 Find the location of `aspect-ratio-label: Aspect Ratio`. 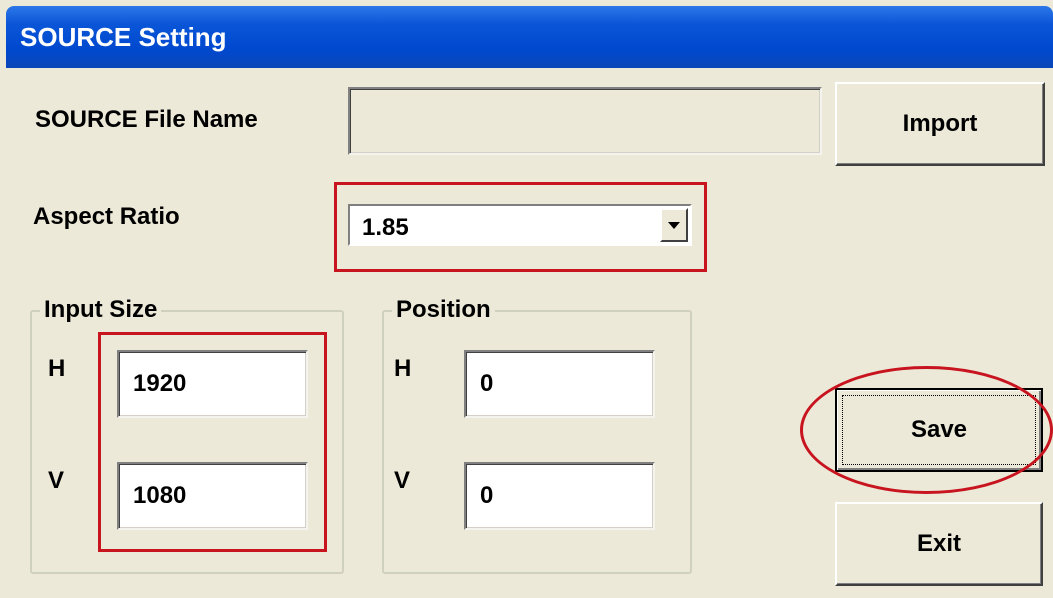

aspect-ratio-label: Aspect Ratio is located at coordinates (106, 216).